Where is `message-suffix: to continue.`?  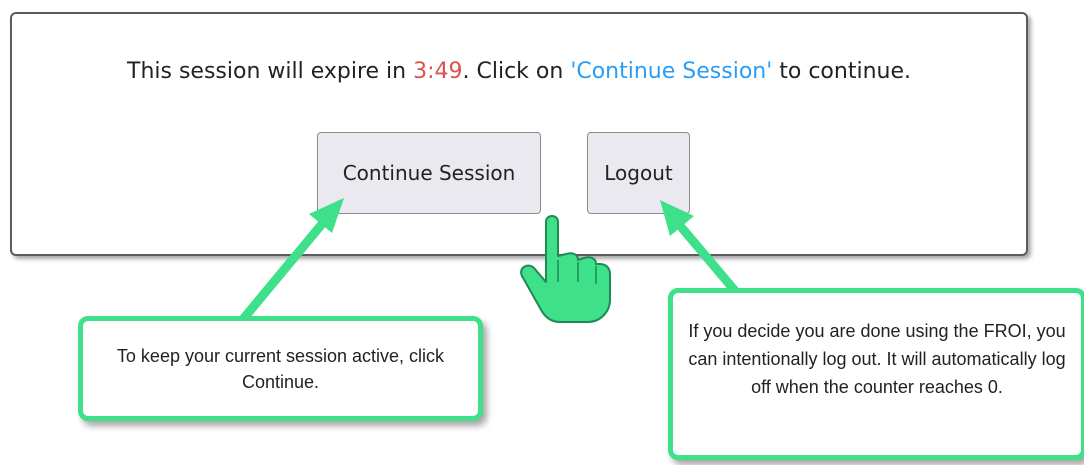
message-suffix: to continue. is located at coordinates (841, 71).